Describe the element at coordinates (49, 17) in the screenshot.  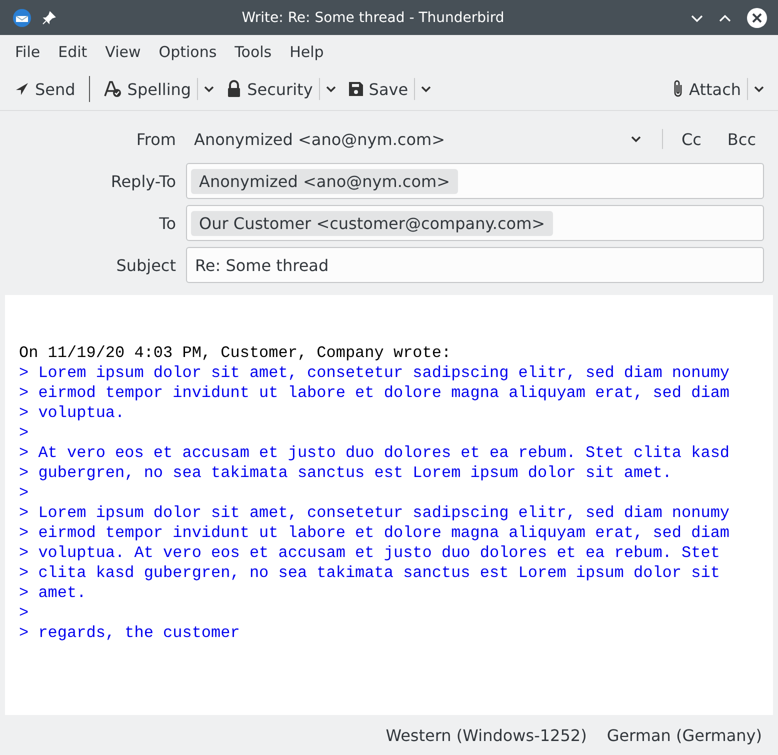
I see `pin-icon` at that location.